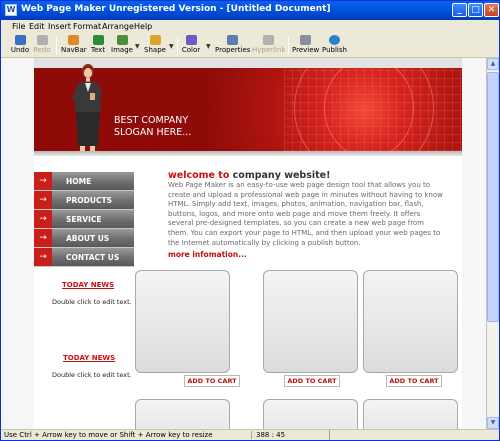  Describe the element at coordinates (171, 46) in the screenshot. I see `shape-dropdown-icon: ▼` at that location.